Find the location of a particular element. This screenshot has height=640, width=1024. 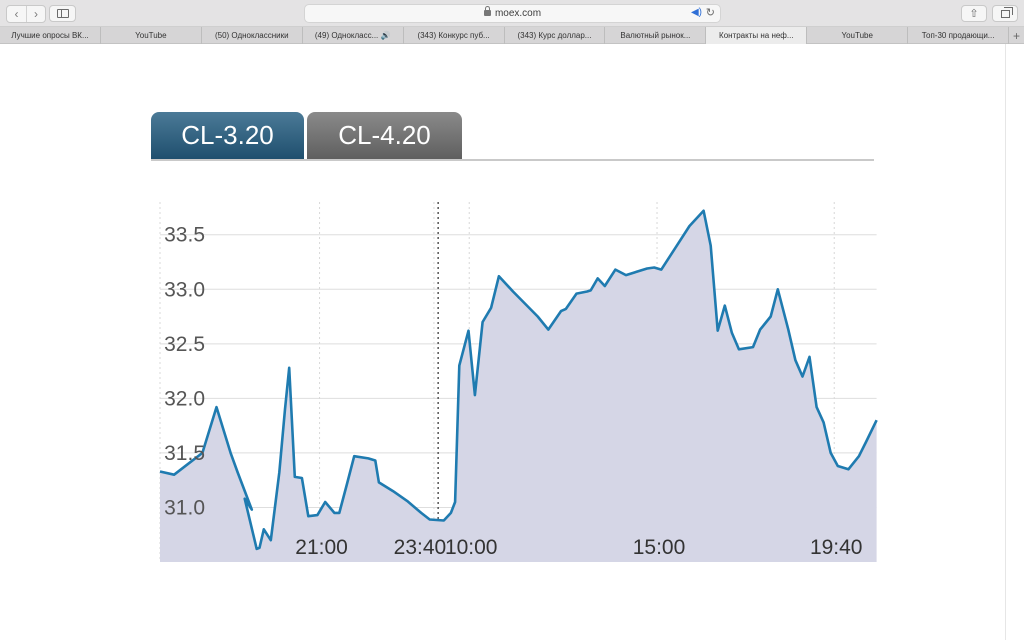

chart-tab-cl-3-20: CL-3.20 is located at coordinates (227, 135).